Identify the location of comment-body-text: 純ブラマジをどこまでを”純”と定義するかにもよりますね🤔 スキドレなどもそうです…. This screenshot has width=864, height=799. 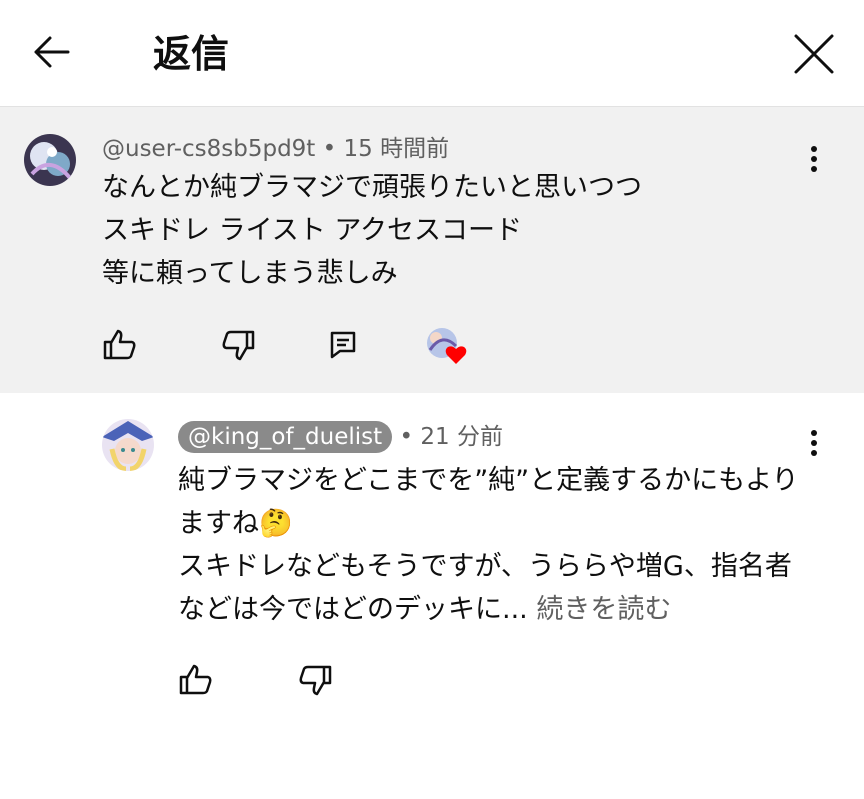
(488, 545).